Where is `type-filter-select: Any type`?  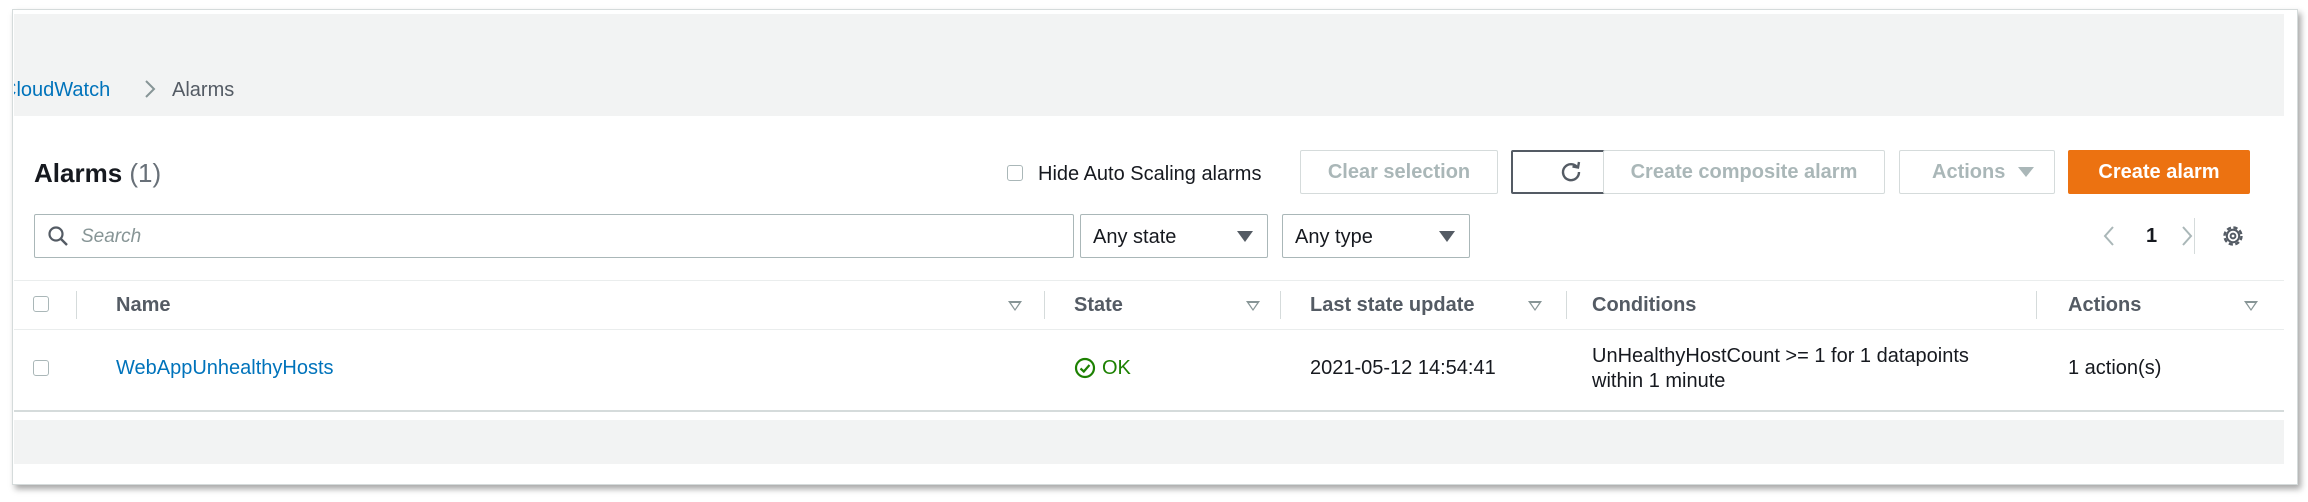 type-filter-select: Any type is located at coordinates (1376, 236).